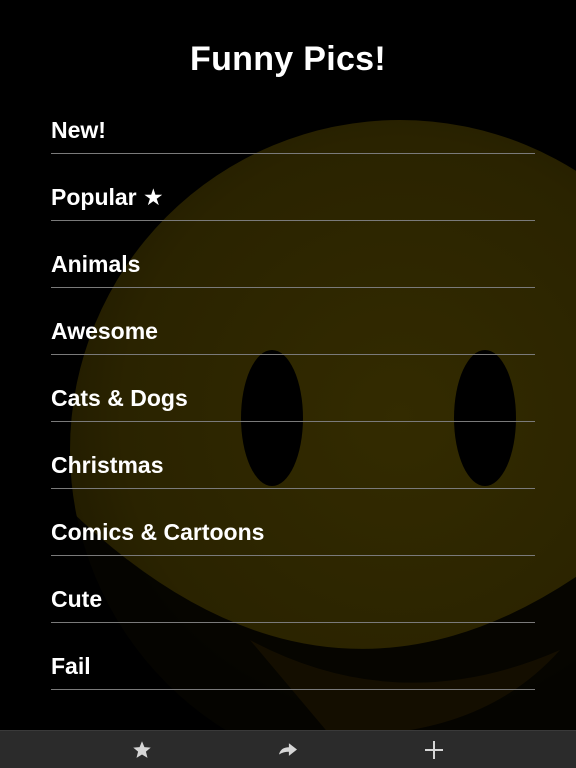 Image resolution: width=576 pixels, height=768 pixels. I want to click on category-label: Animals, so click(96, 264).